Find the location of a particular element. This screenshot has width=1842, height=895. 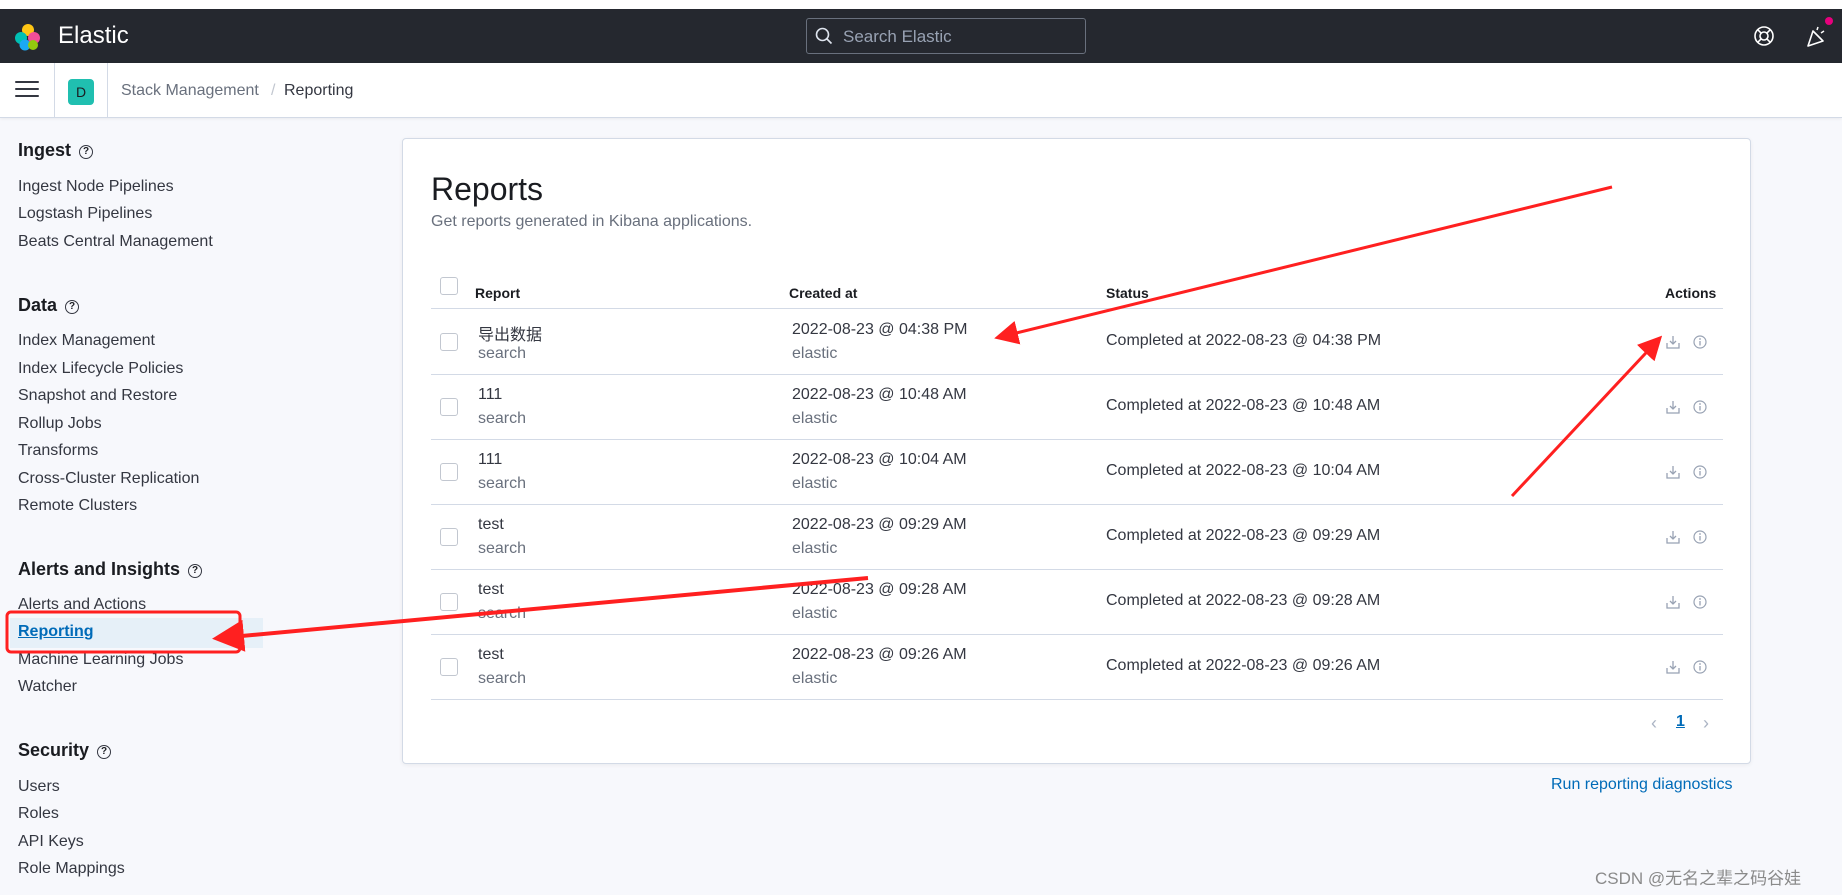

sidebar-item-snapshot-and-restore: Snapshot and Restore is located at coordinates (97, 396).